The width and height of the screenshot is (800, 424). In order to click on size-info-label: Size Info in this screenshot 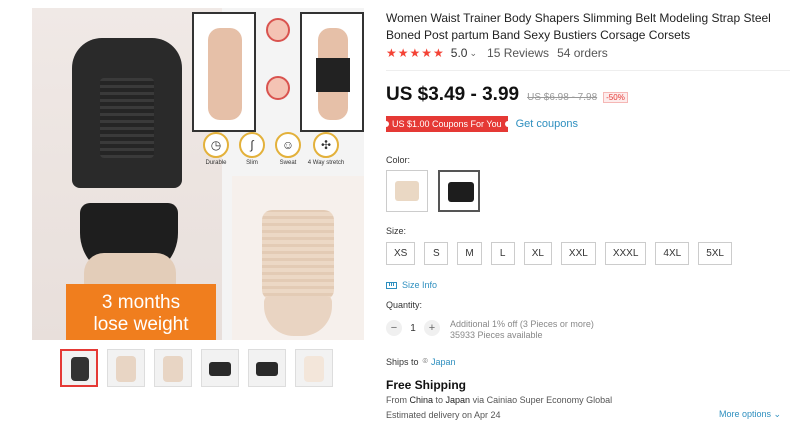, I will do `click(420, 285)`.